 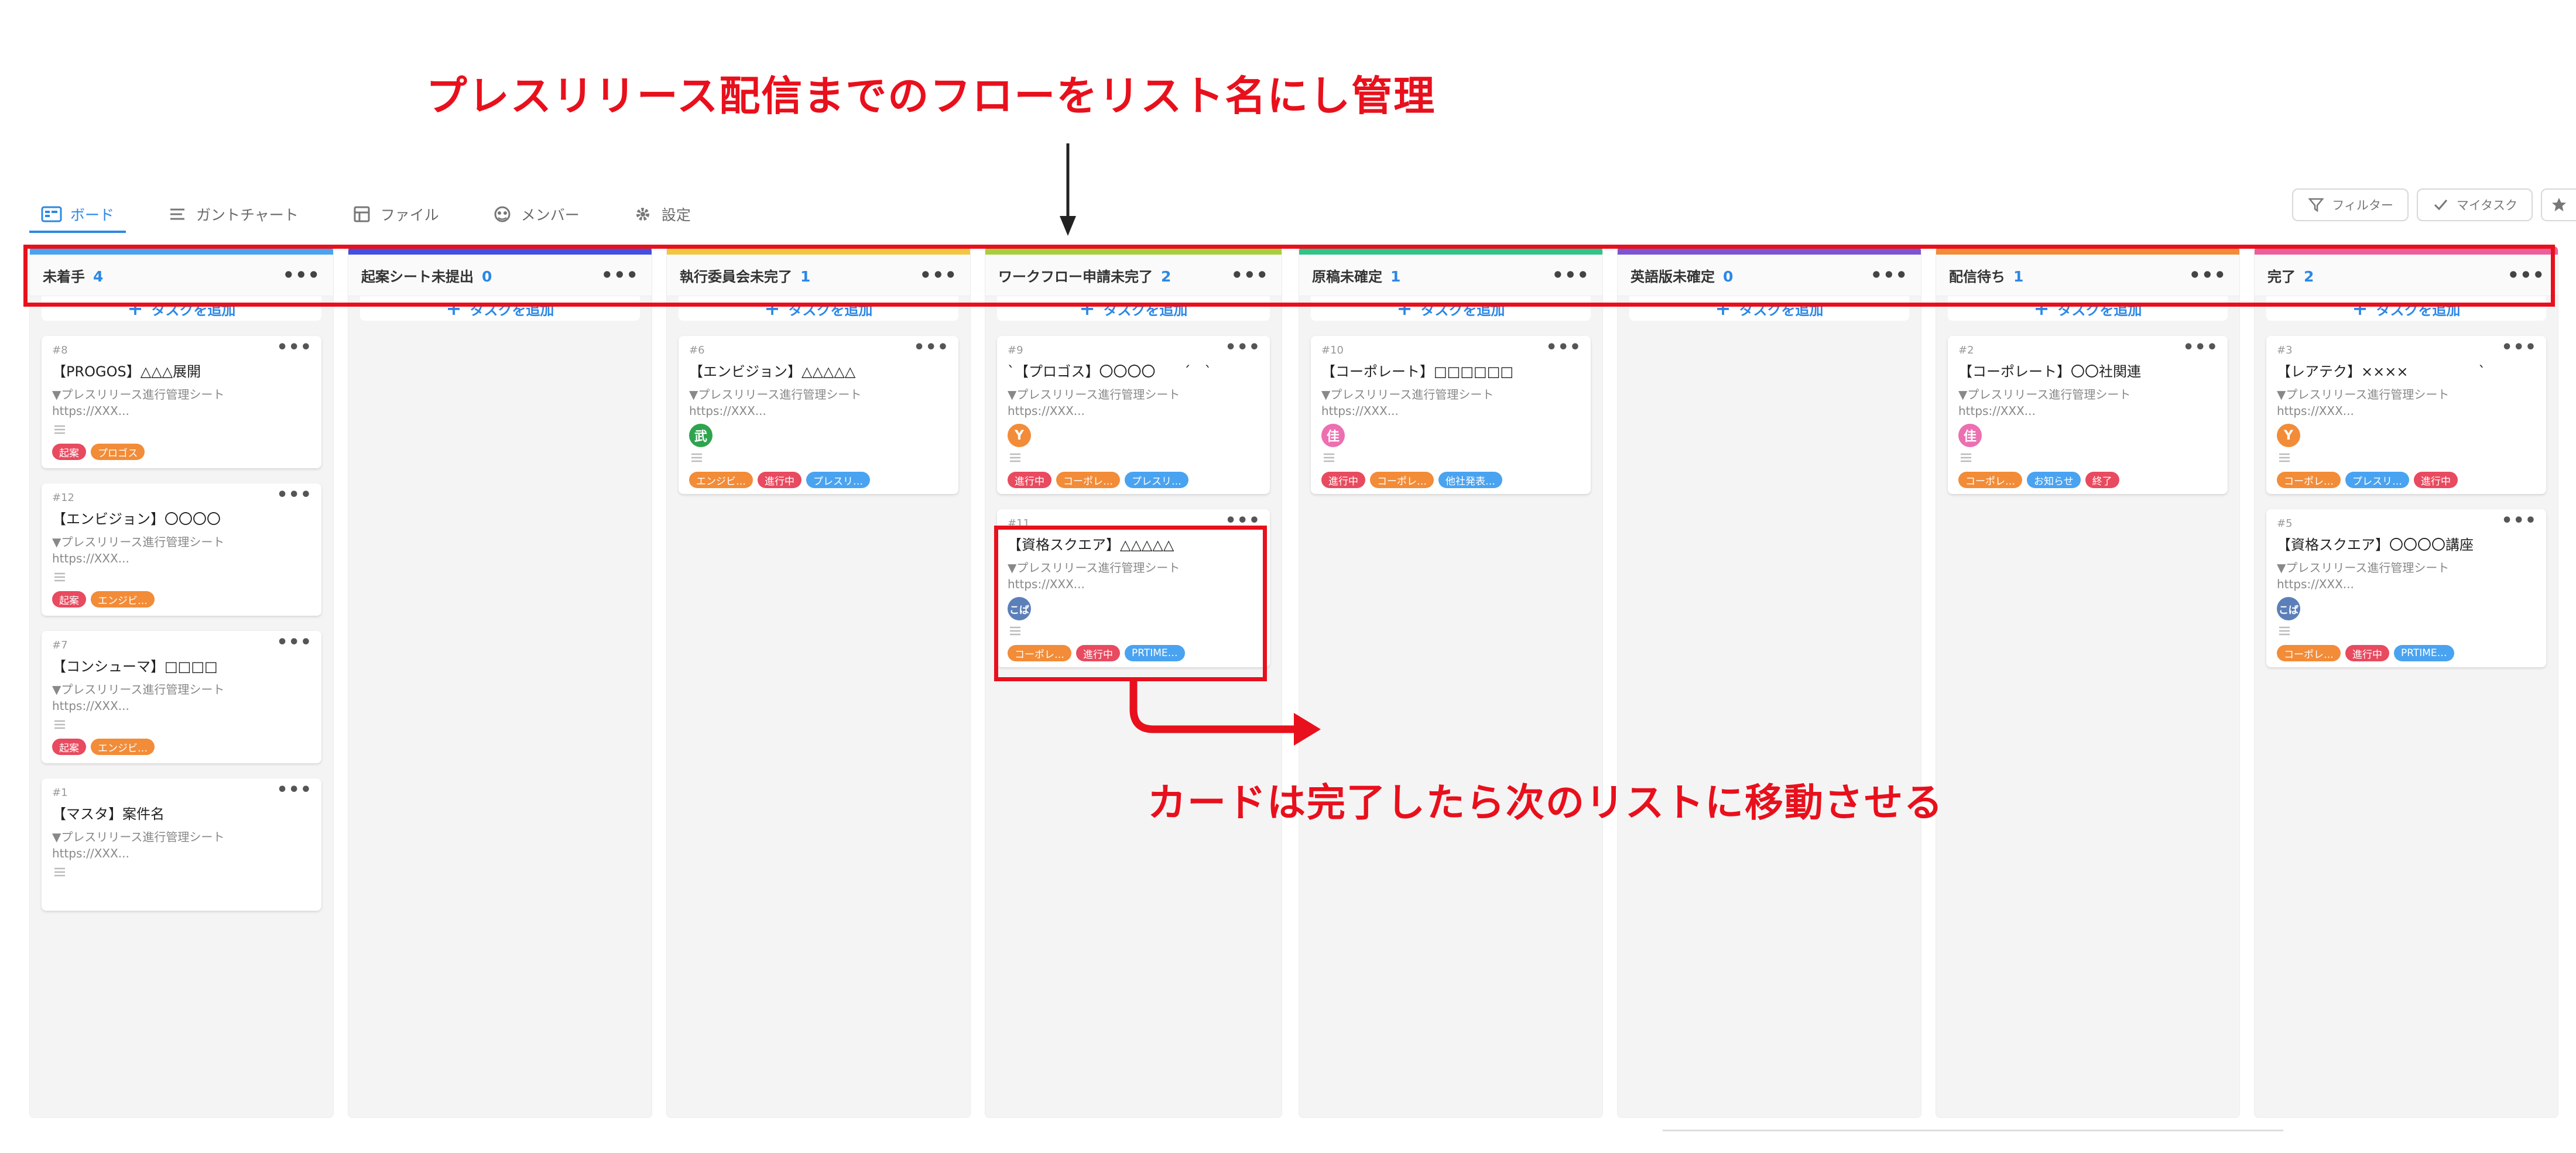 What do you see at coordinates (2281, 276) in the screenshot?
I see `column-name: 完了` at bounding box center [2281, 276].